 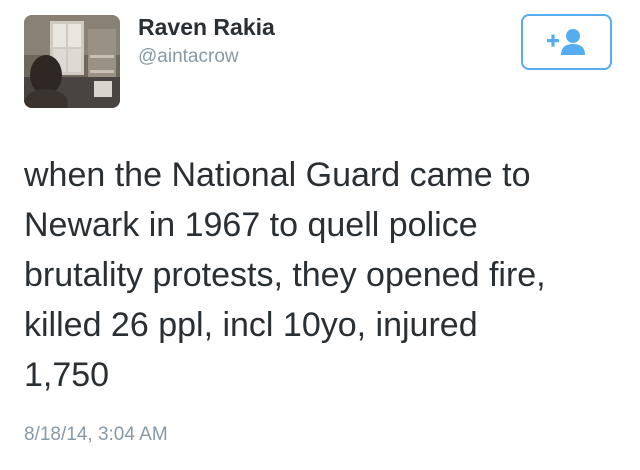 What do you see at coordinates (277, 175) in the screenshot?
I see `tweet-text-line: when the National Guard came to` at bounding box center [277, 175].